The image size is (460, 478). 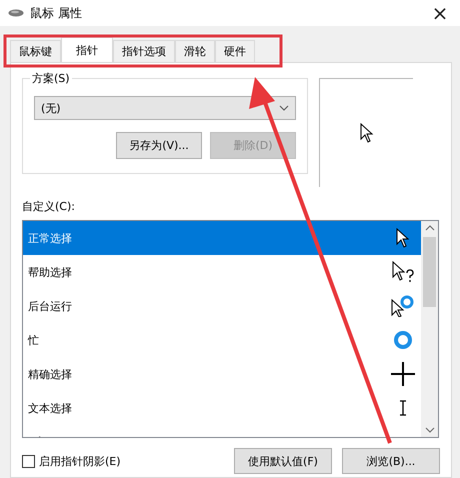 I want to click on checkbox, so click(x=28, y=461).